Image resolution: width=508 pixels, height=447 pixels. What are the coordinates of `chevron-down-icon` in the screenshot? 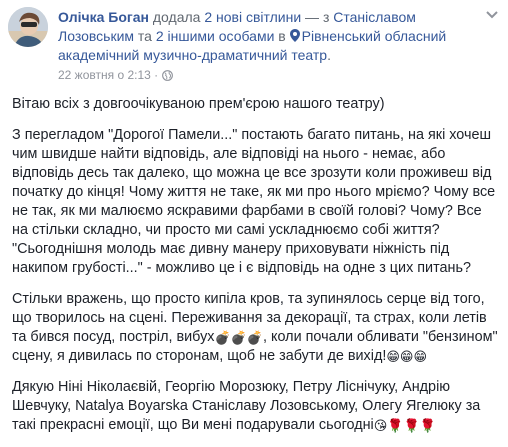 It's located at (492, 15).